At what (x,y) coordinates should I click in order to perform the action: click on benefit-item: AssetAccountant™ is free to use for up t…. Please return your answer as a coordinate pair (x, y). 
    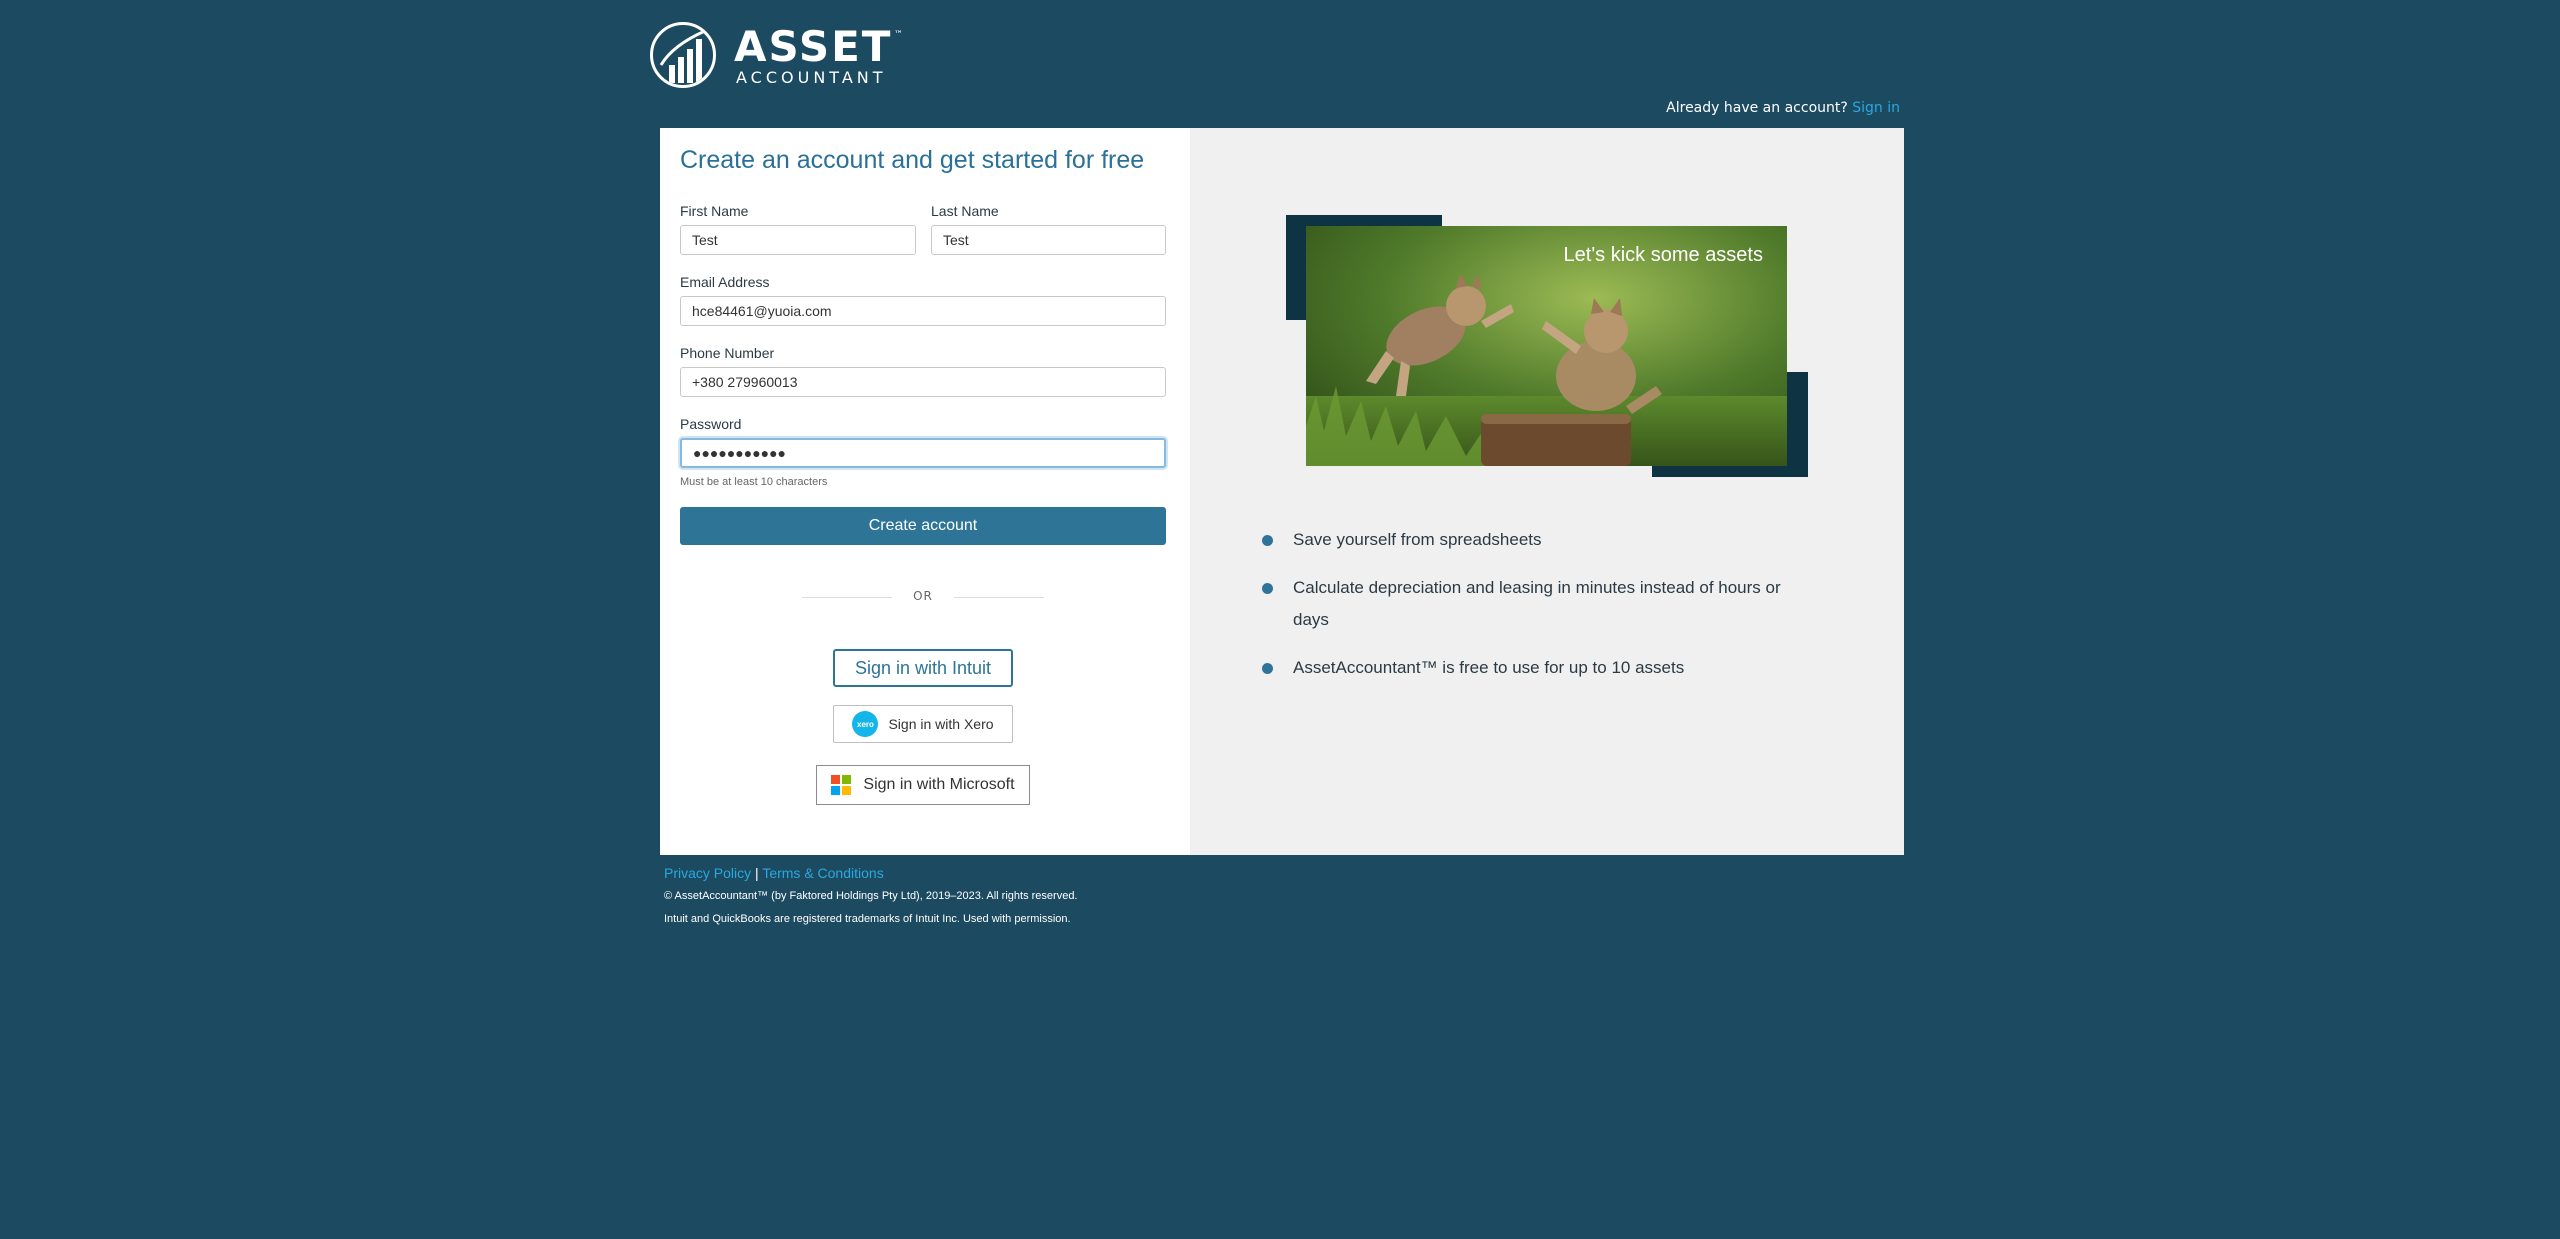
    Looking at the image, I should click on (1532, 668).